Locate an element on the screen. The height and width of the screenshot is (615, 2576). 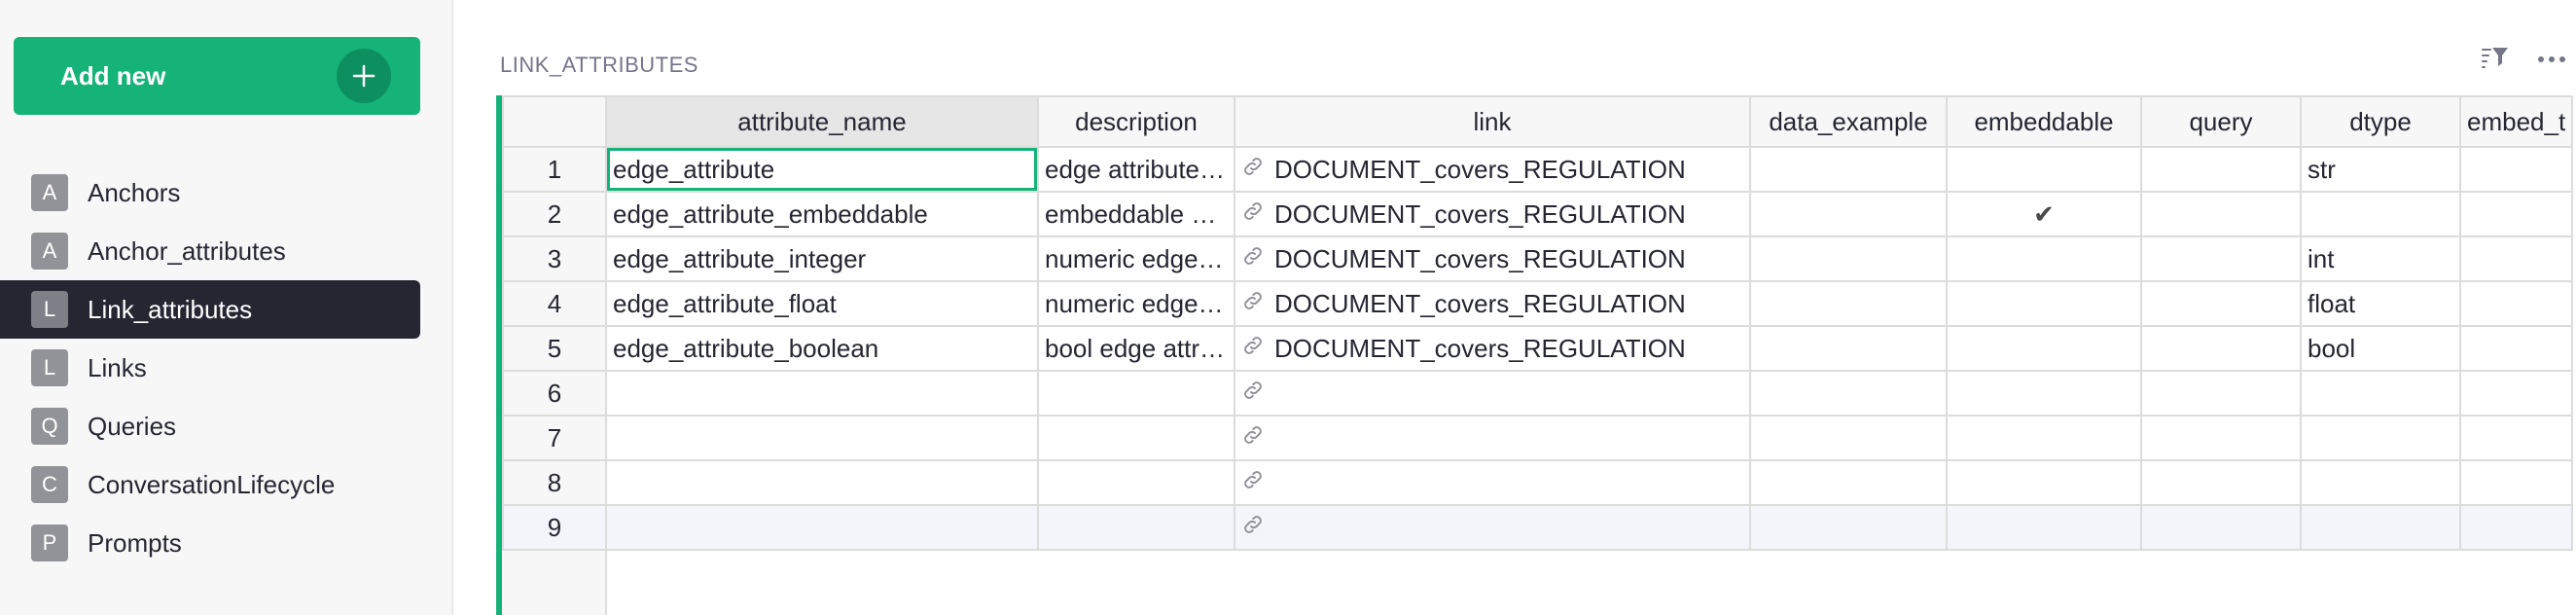
sidebar-item-conversationlifecycle: C ConversationLifecycle is located at coordinates (210, 484).